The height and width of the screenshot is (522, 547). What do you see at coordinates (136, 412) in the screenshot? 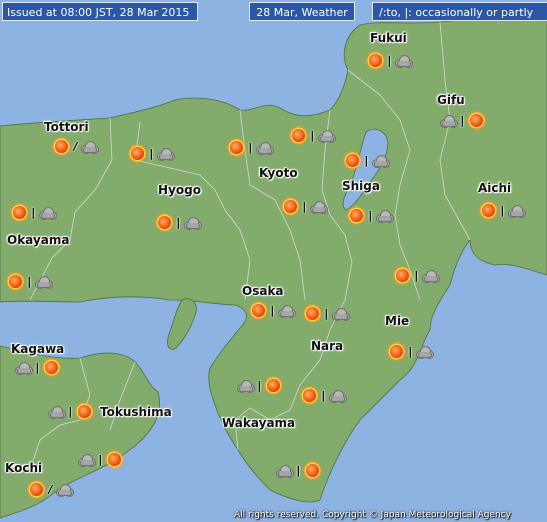
I see `pref-label-tokushima: Tokushima` at bounding box center [136, 412].